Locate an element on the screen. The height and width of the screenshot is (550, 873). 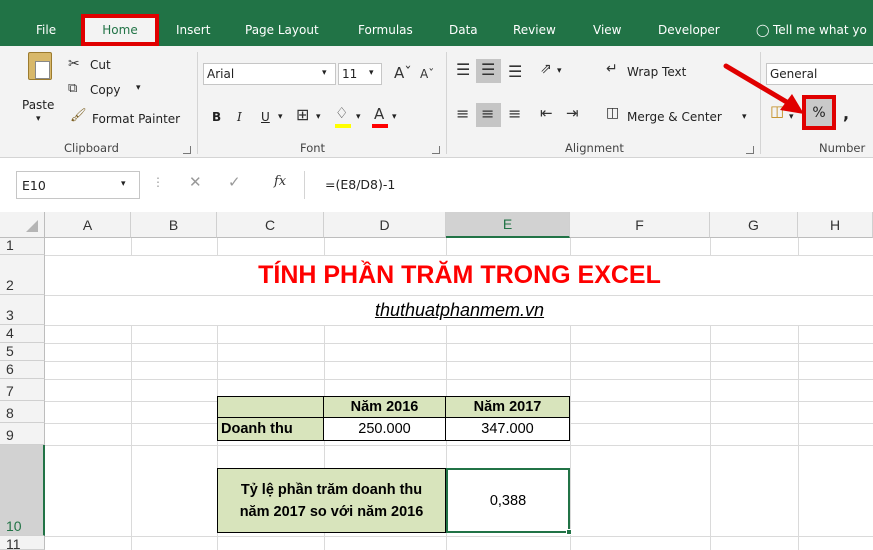
decrease-indent-icon: ⇤ is located at coordinates (546, 113).